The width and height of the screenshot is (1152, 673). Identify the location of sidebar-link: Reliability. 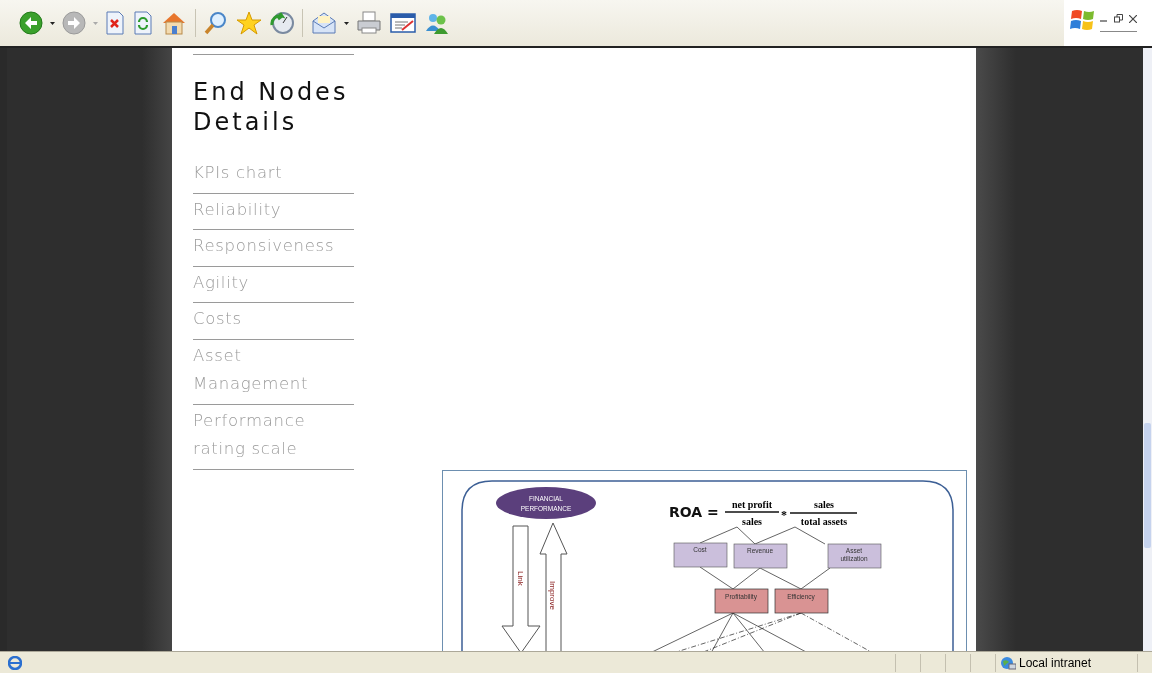
(273, 212).